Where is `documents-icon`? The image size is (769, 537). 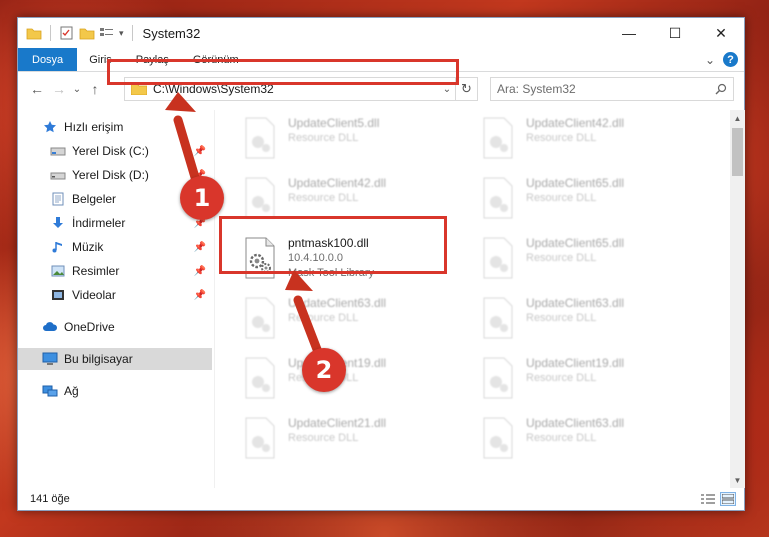
documents-icon is located at coordinates (58, 199).